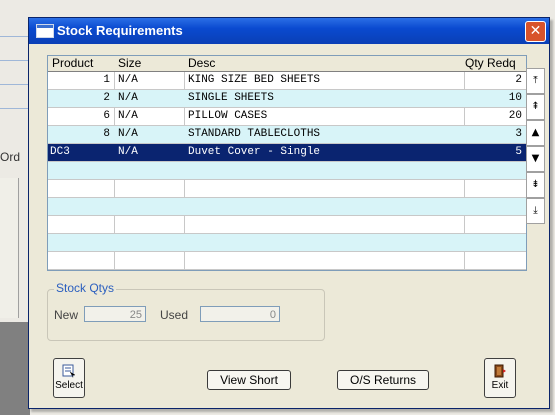 The image size is (555, 415). What do you see at coordinates (201, 63) in the screenshot?
I see `column-header-desc: Desc` at bounding box center [201, 63].